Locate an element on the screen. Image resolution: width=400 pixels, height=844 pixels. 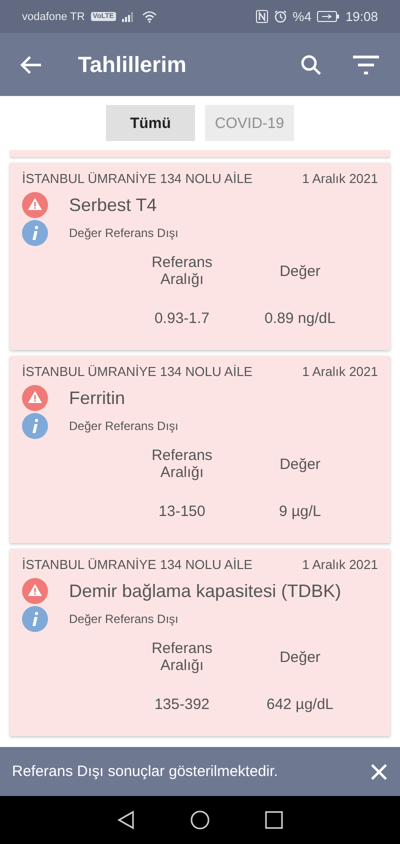
table-cell-text: 9 µg/L is located at coordinates (300, 511).